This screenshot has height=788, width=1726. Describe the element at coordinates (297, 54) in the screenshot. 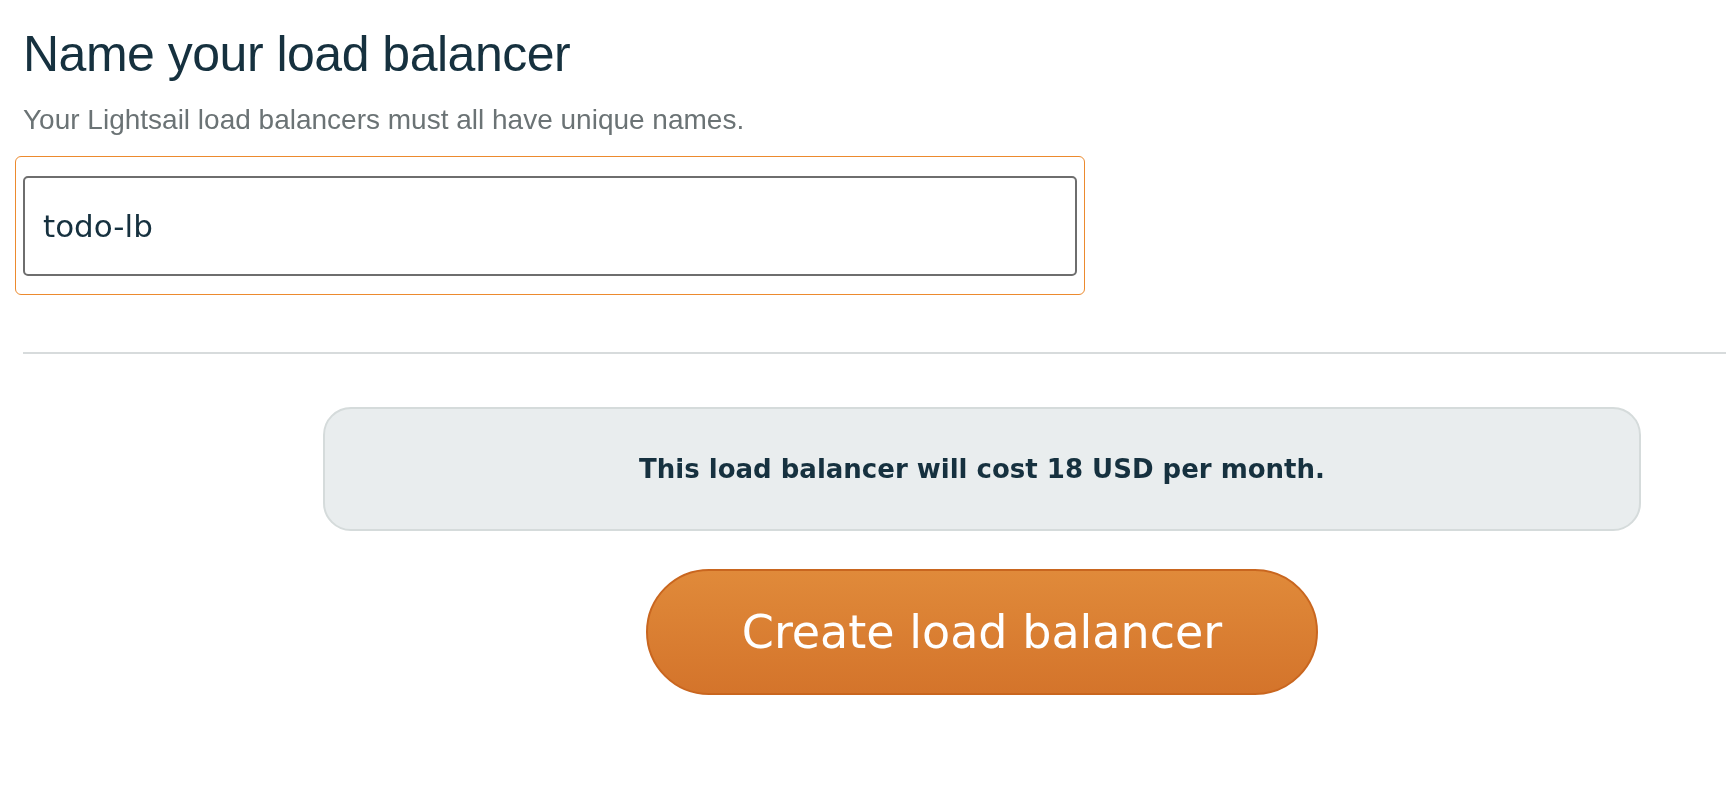

I see `section-heading: Name your load balancer` at that location.